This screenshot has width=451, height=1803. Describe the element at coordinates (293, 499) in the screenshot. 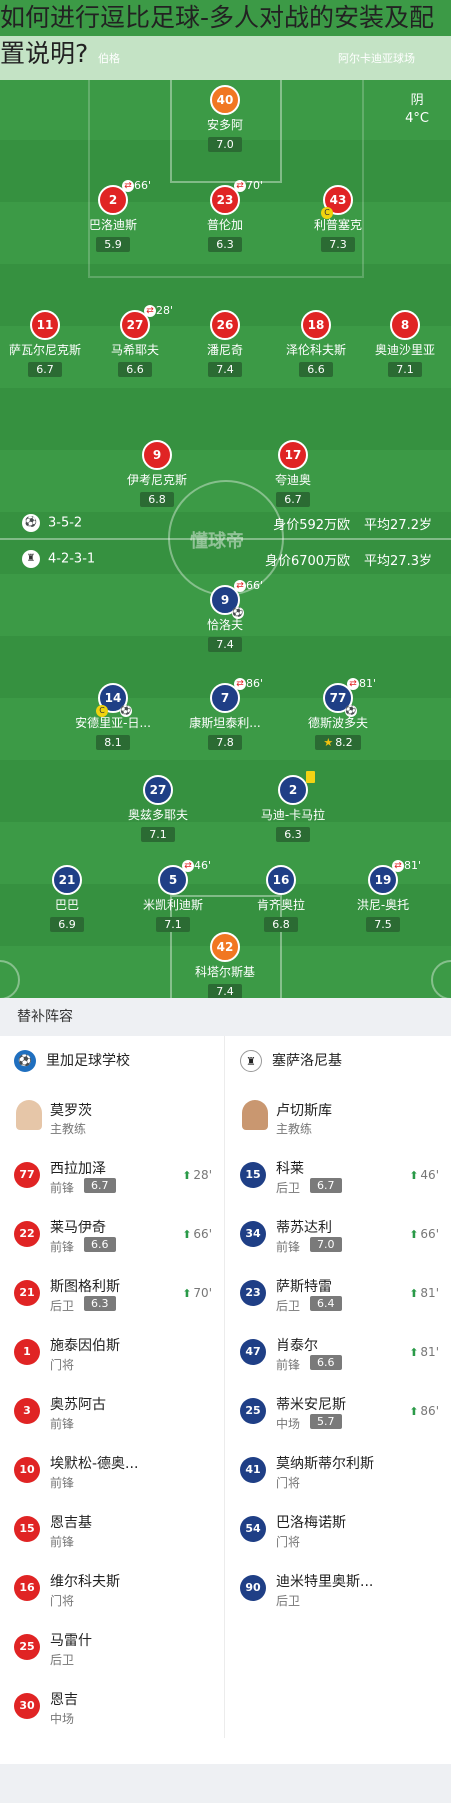

I see `rating-value: 6.7` at that location.